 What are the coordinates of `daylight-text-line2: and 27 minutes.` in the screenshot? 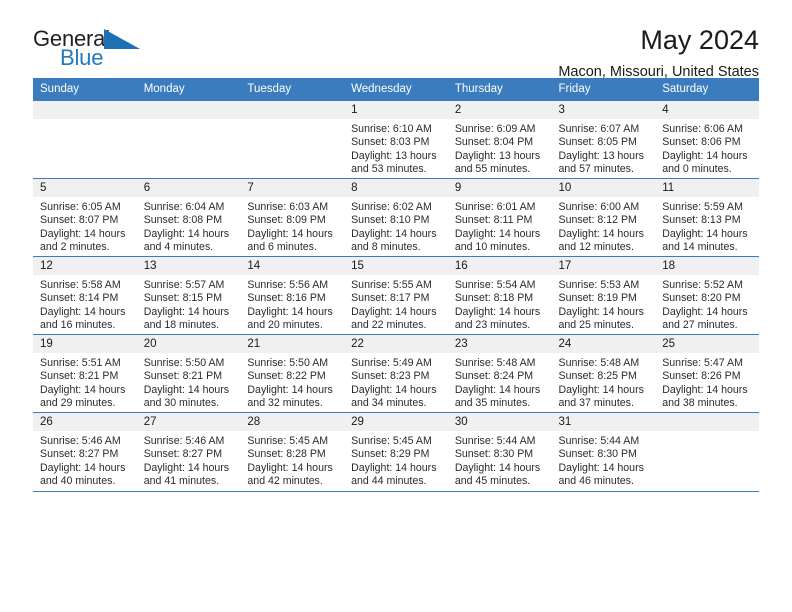 It's located at (700, 325).